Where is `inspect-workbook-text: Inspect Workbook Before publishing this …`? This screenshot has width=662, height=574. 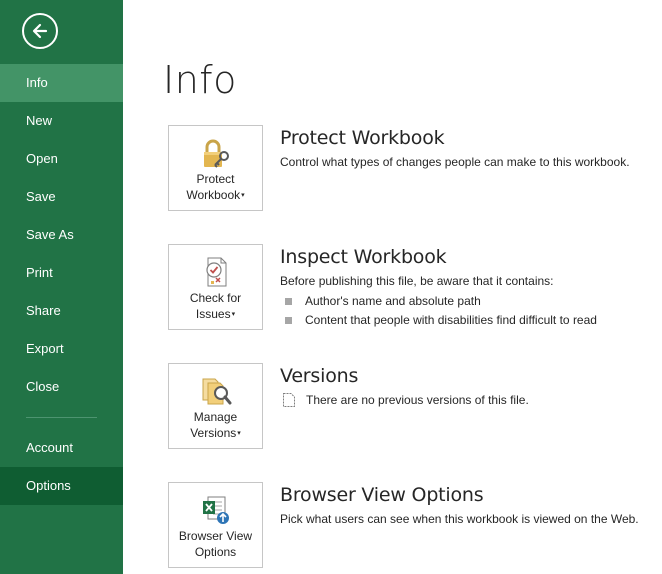
inspect-workbook-text: Inspect Workbook Before publishing this … is located at coordinates (470, 287).